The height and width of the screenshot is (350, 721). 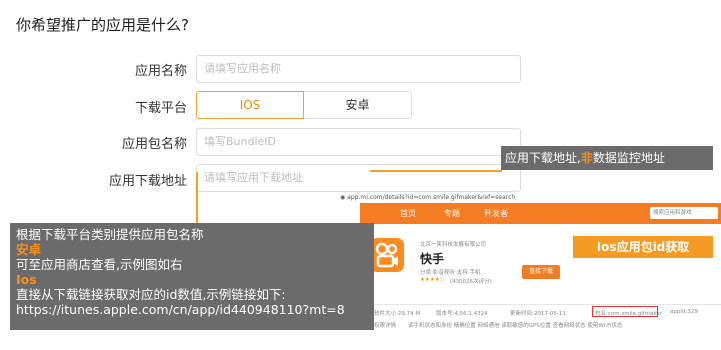 I want to click on callout-android-heading: 安卓, so click(x=29, y=249).